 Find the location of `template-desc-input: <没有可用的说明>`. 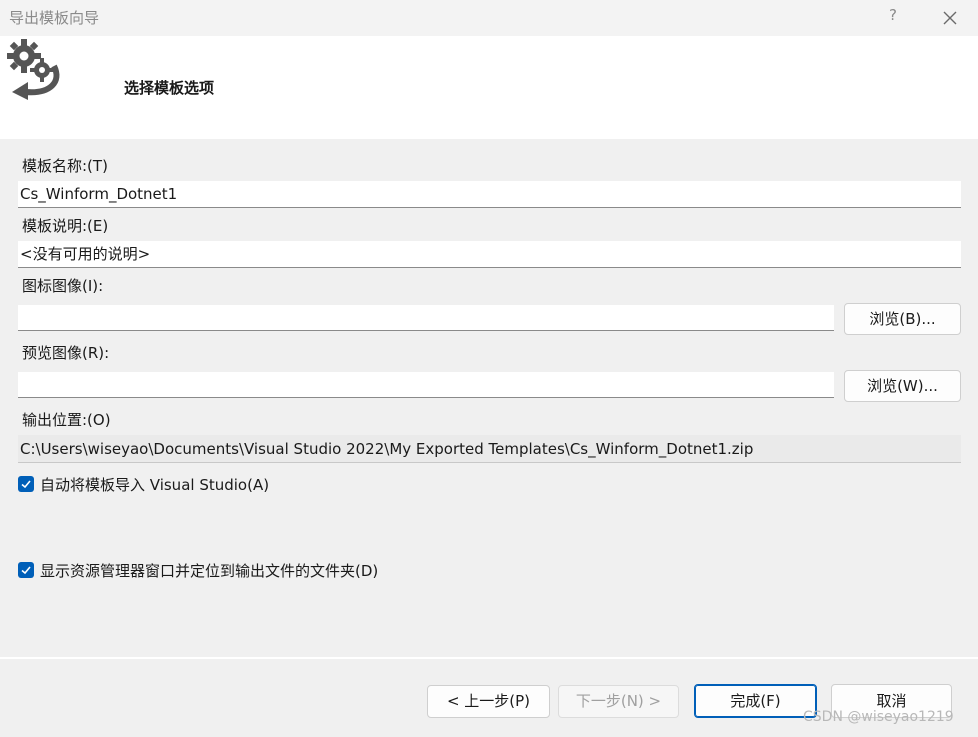

template-desc-input: <没有可用的说明> is located at coordinates (489, 254).